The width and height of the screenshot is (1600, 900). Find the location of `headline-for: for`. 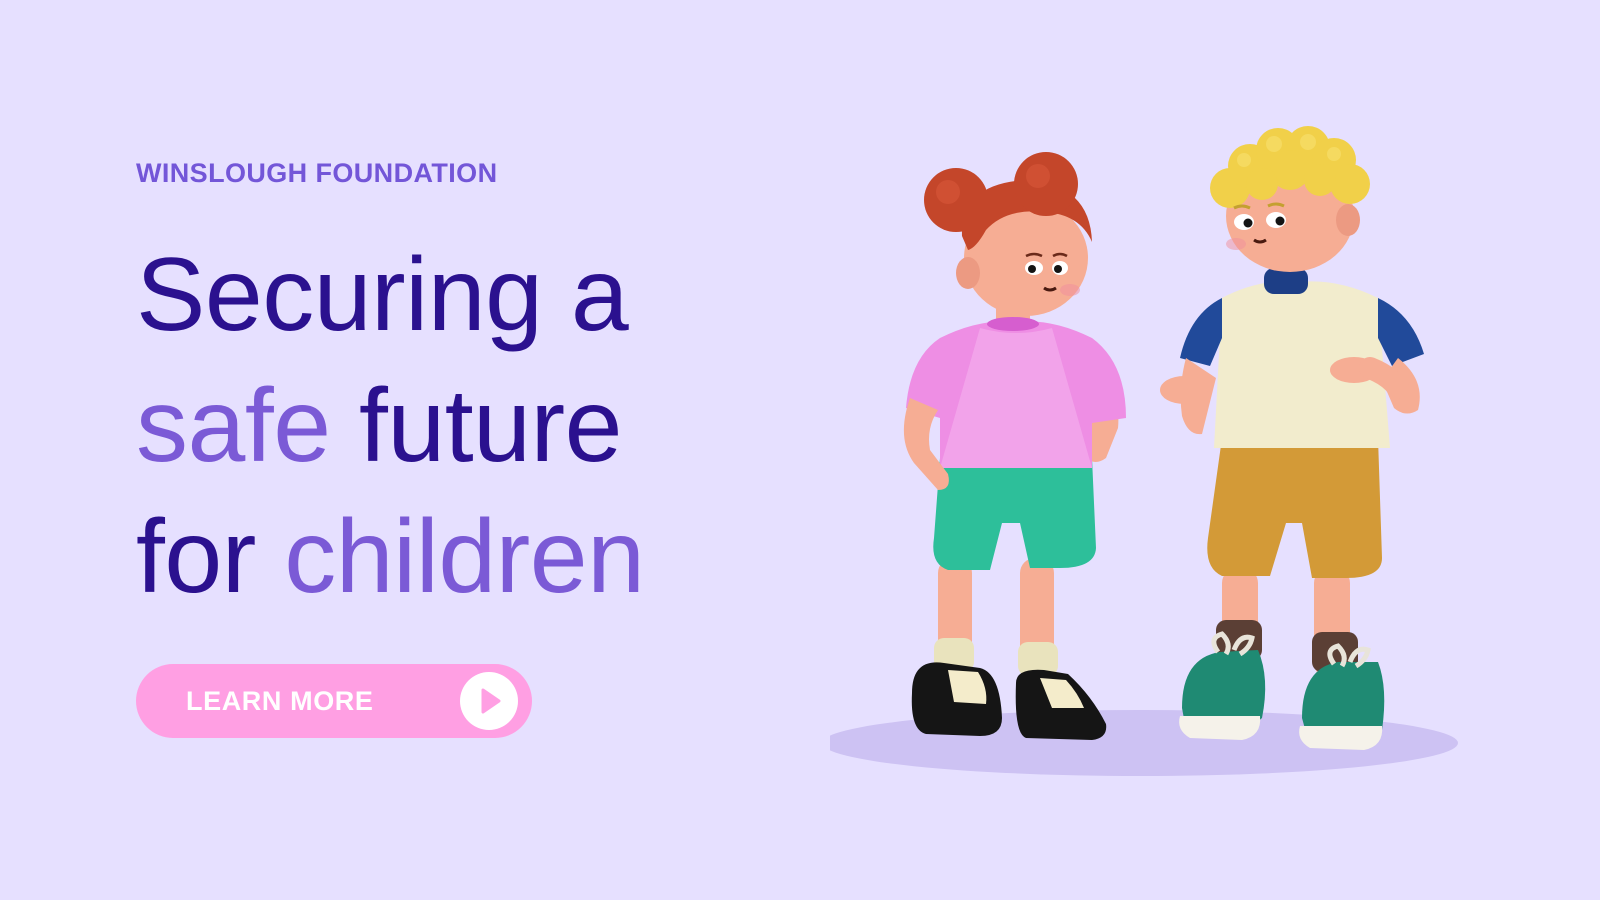

headline-for: for is located at coordinates (210, 557).